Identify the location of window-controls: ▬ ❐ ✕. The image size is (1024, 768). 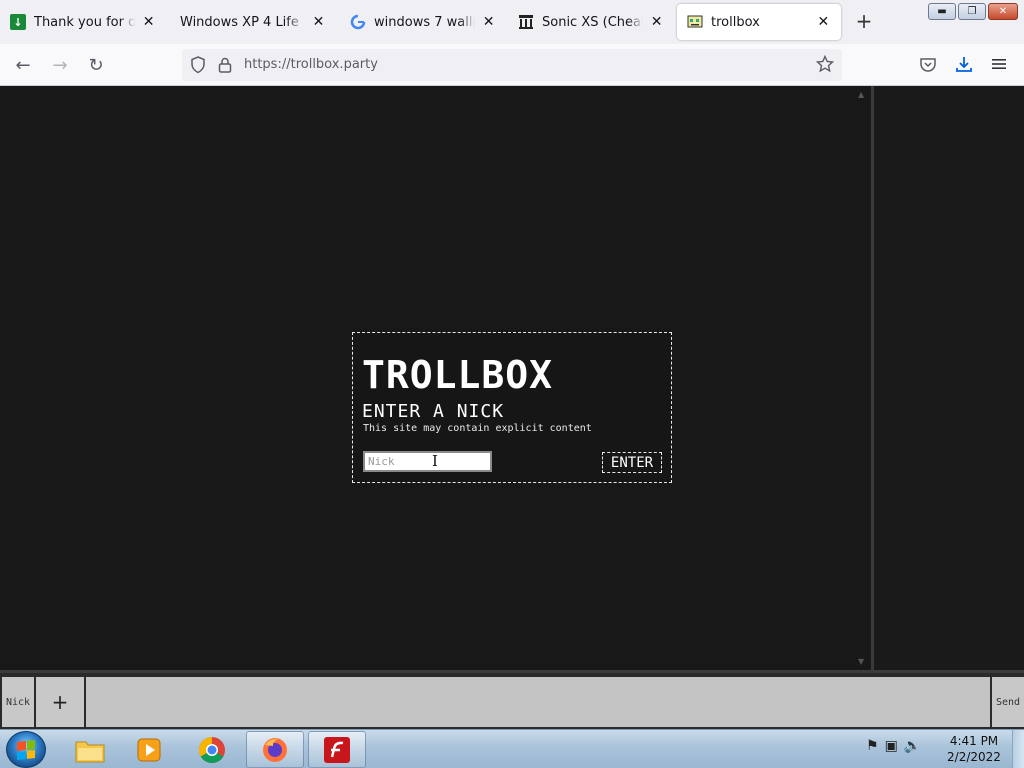
(973, 11).